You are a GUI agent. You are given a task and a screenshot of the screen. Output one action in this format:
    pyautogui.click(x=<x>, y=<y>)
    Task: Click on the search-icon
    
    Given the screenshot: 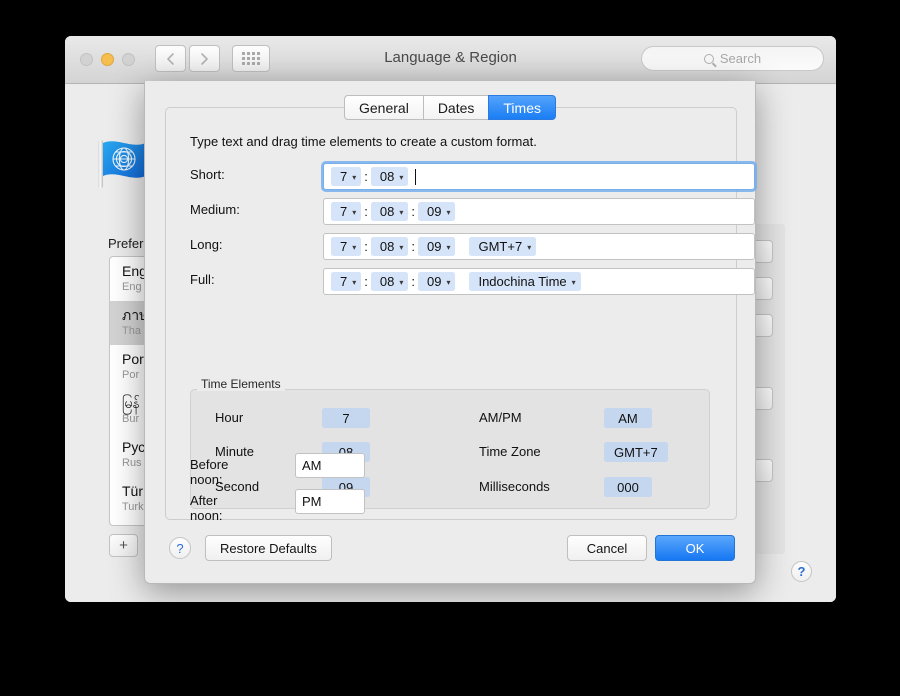 What is the action you would take?
    pyautogui.click(x=708, y=58)
    